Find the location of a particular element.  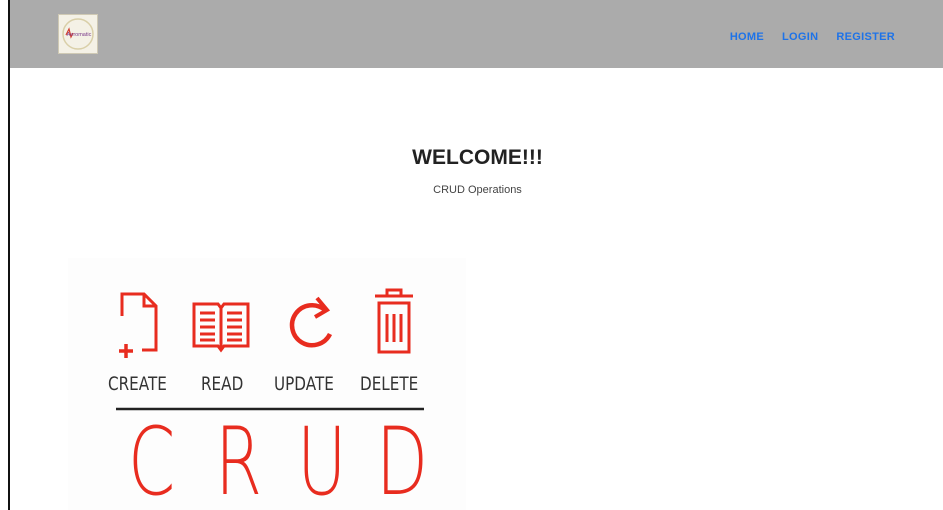

new-file-icon is located at coordinates (138, 325).